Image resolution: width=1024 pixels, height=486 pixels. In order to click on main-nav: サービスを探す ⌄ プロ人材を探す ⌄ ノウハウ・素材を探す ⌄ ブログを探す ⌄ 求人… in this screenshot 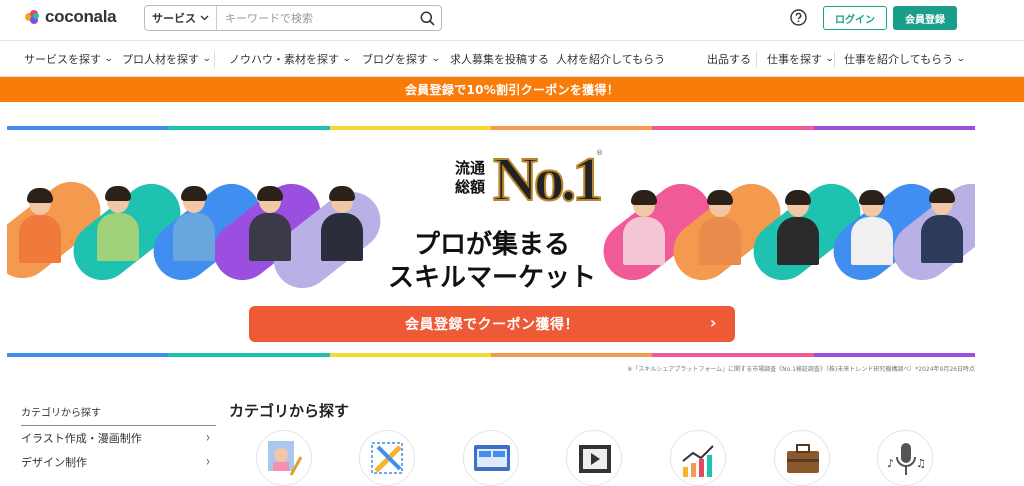, I will do `click(512, 58)`.